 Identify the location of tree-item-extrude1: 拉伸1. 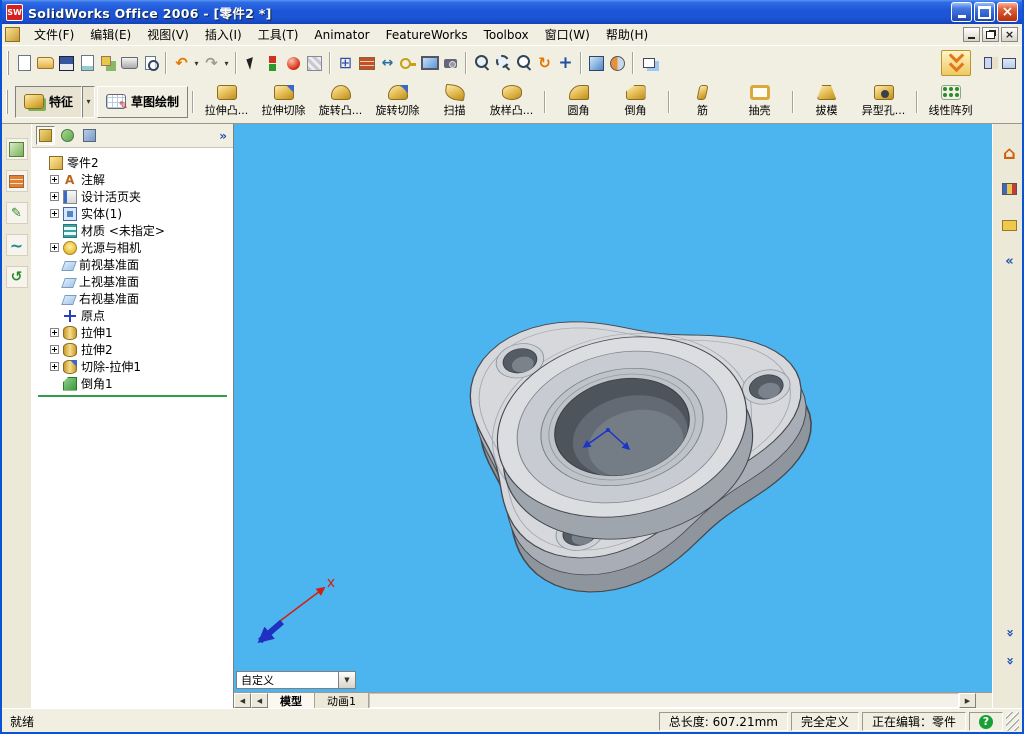
(133, 332).